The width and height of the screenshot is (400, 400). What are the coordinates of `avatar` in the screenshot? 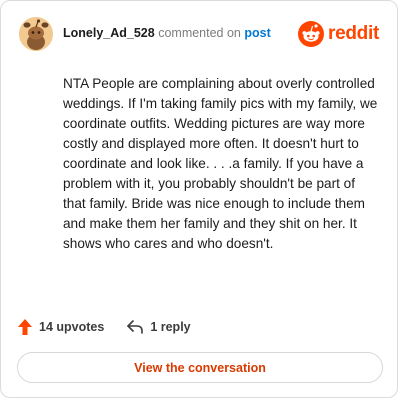 It's located at (36, 34).